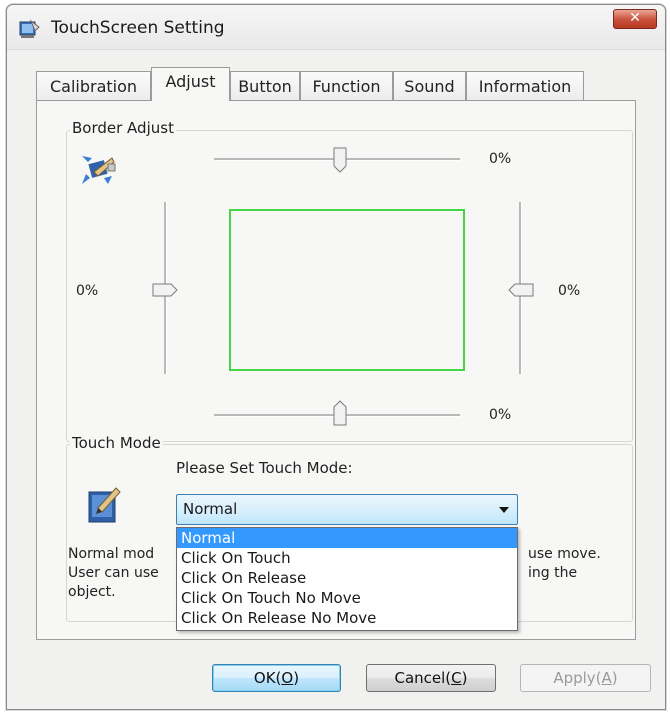 The image size is (670, 716). Describe the element at coordinates (569, 291) in the screenshot. I see `right-border-value: 0%` at that location.